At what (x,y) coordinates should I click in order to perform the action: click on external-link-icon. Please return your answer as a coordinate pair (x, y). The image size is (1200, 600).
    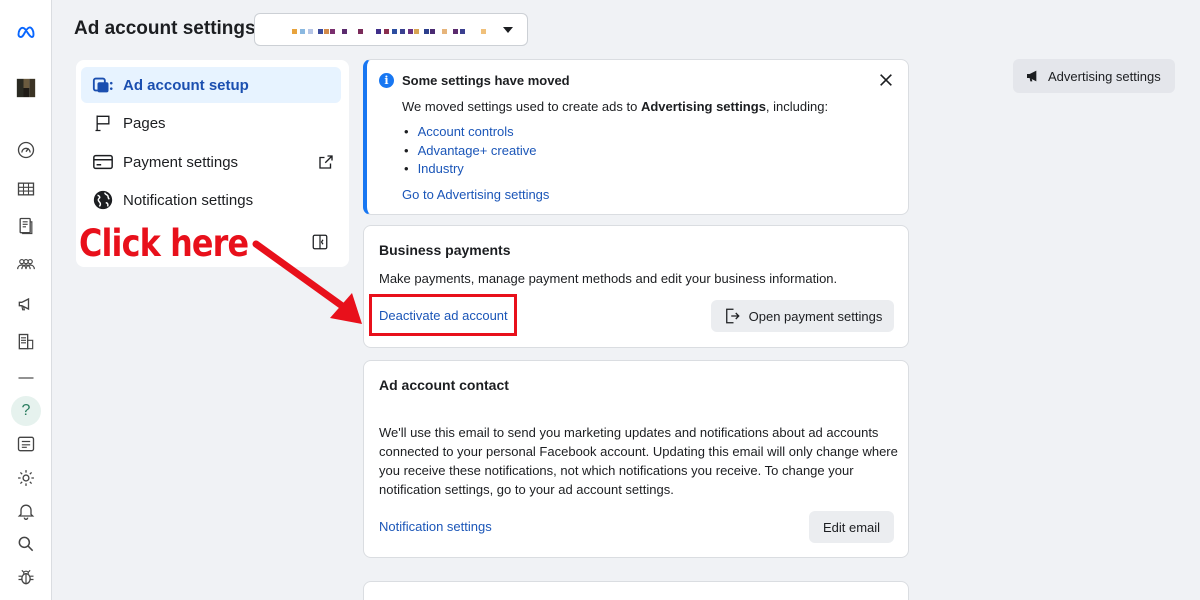
    Looking at the image, I should click on (326, 162).